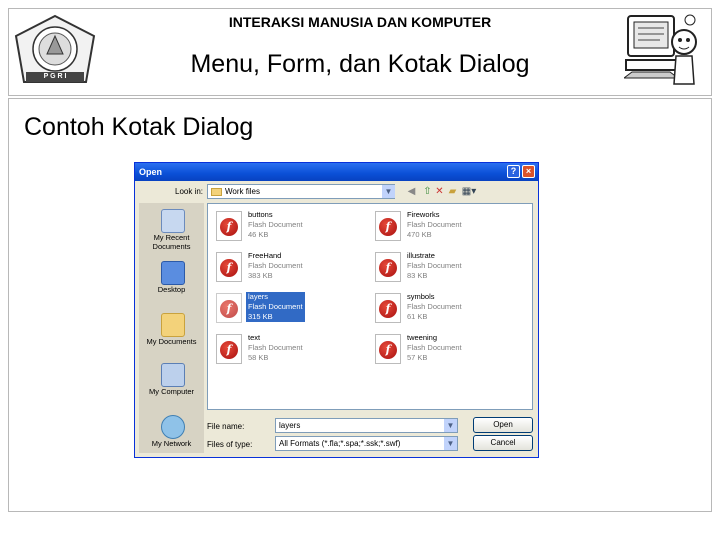  I want to click on place-recent-documents: My Recent Documents, so click(171, 230).